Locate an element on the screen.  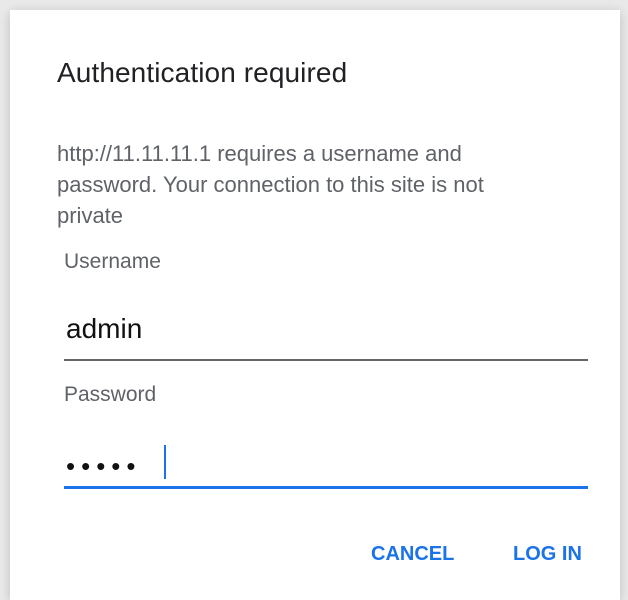
dialog-title: Authentication required is located at coordinates (202, 72).